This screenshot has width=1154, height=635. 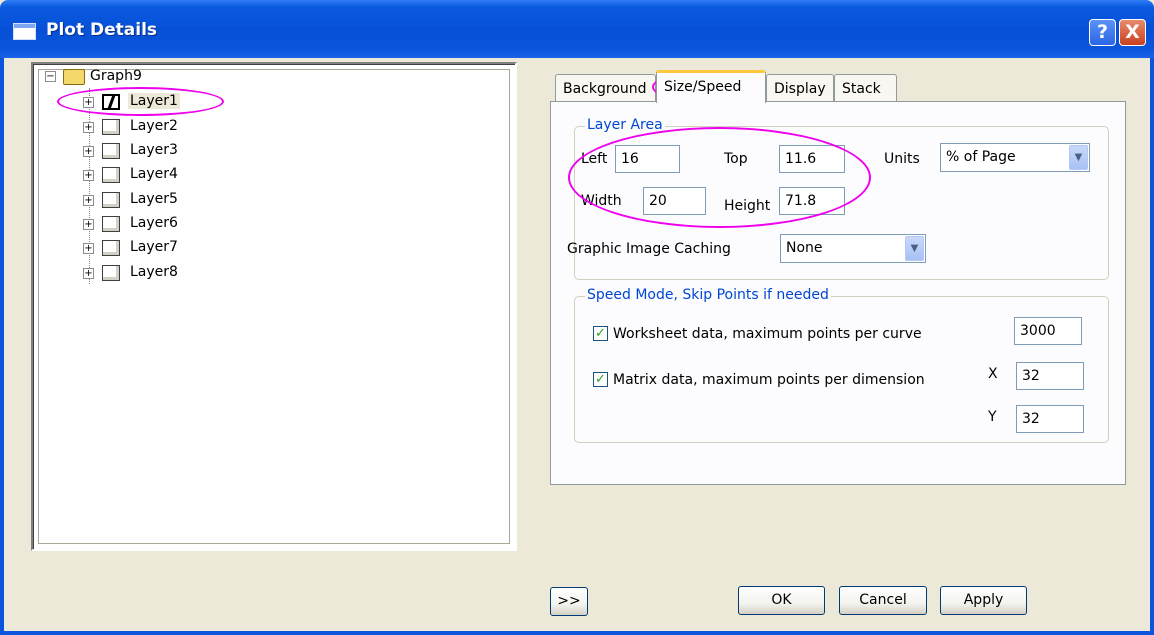 What do you see at coordinates (154, 223) in the screenshot?
I see `tree-item-label: Layer6` at bounding box center [154, 223].